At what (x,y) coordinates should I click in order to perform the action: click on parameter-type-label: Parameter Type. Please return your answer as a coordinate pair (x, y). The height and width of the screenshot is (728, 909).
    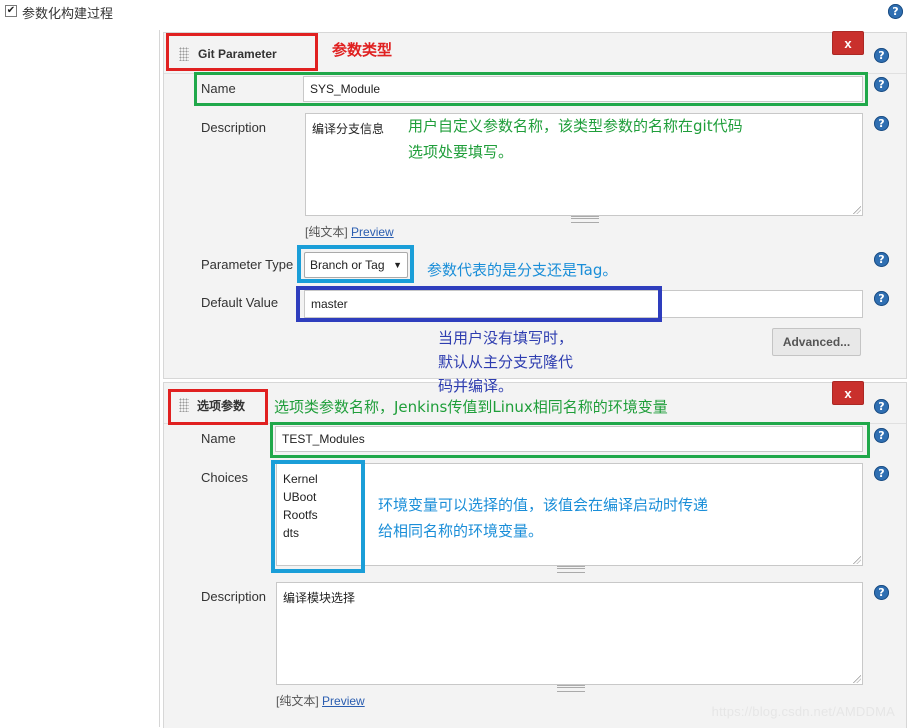
    Looking at the image, I should click on (247, 264).